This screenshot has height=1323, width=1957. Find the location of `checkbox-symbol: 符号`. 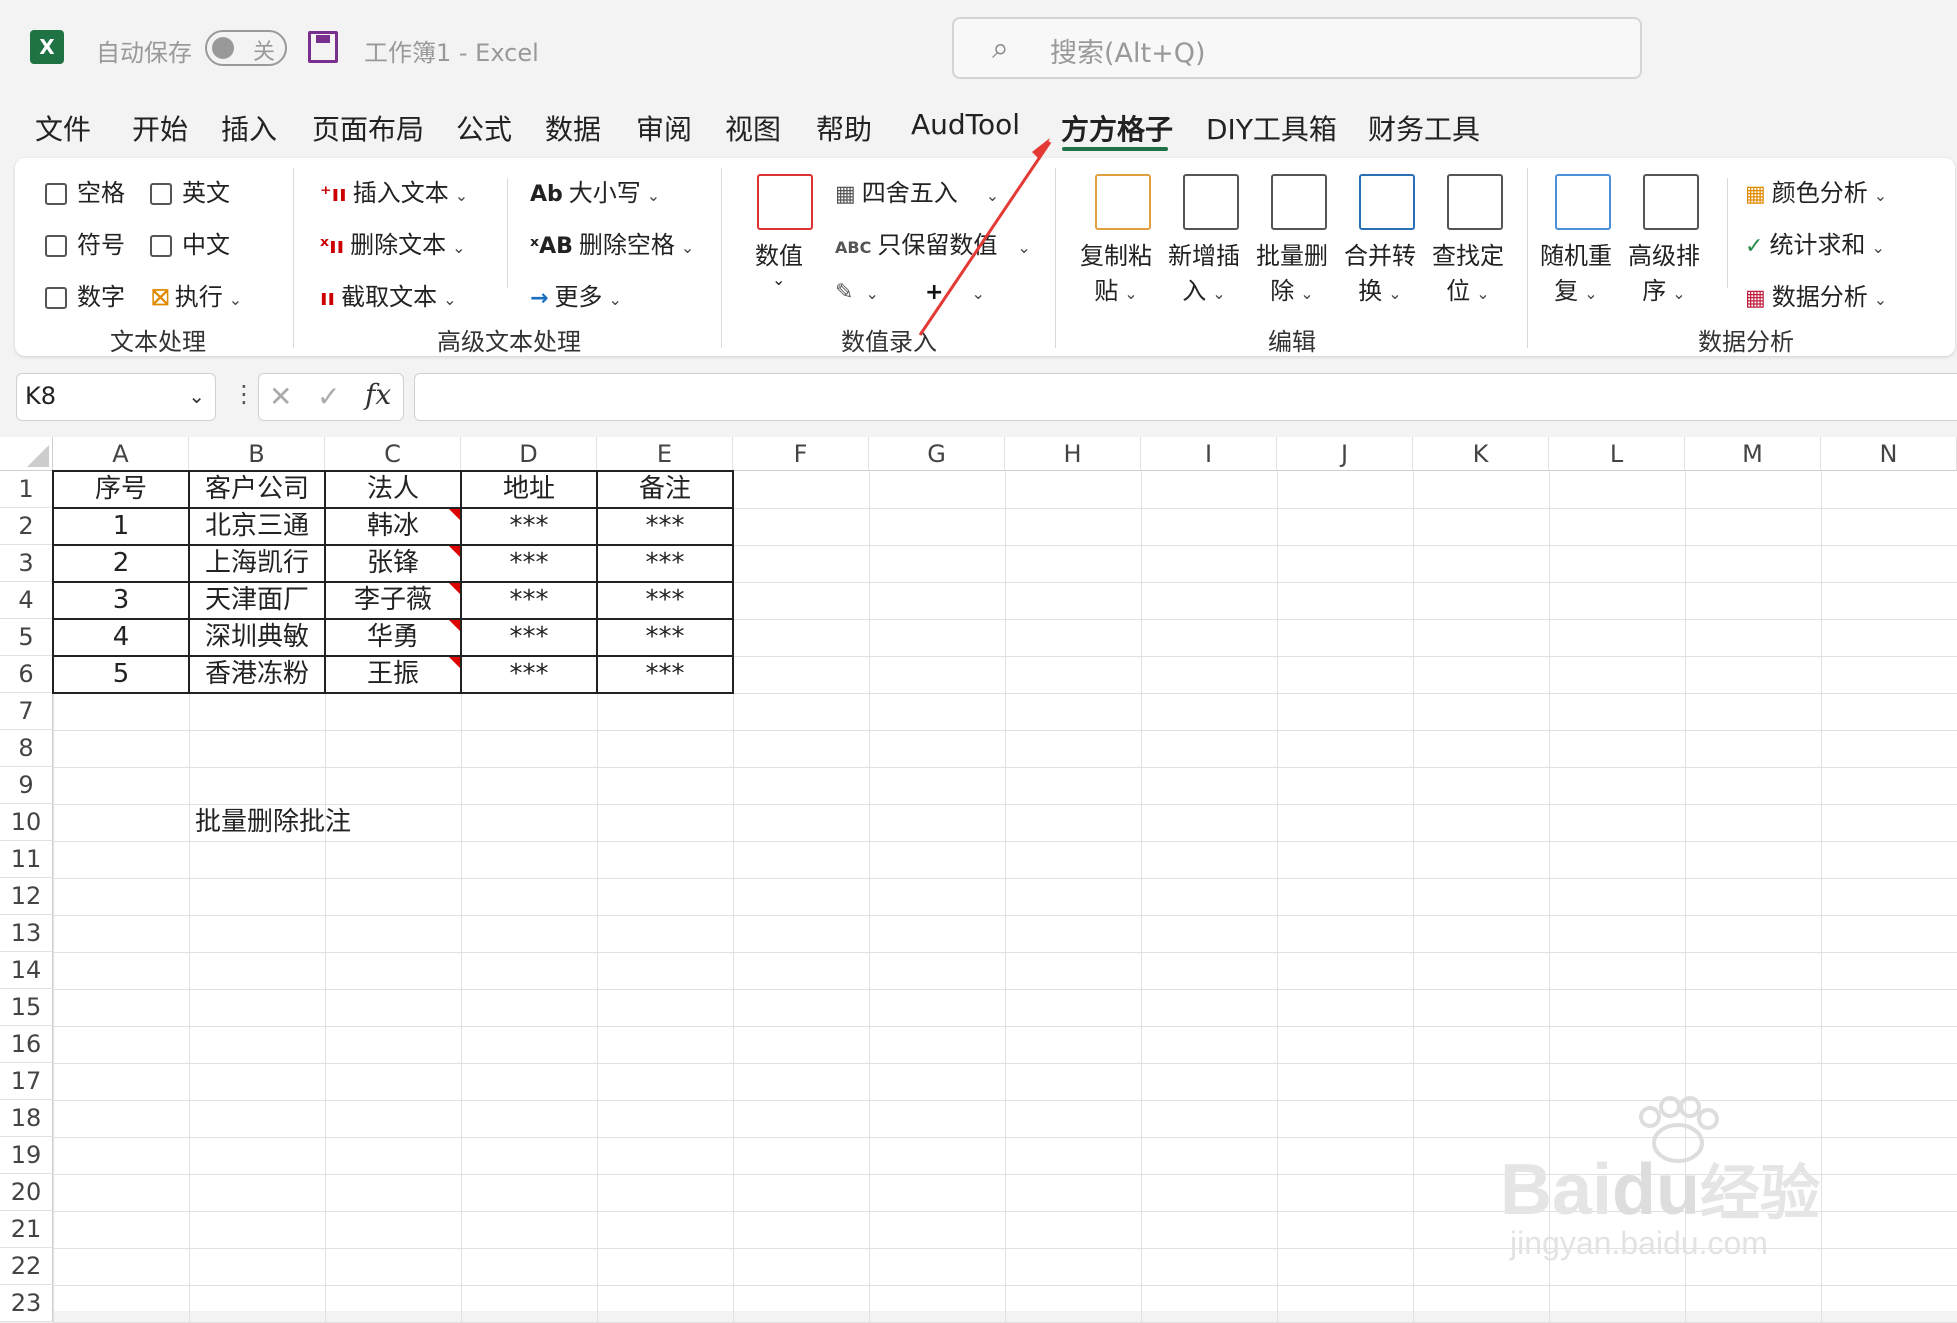

checkbox-symbol: 符号 is located at coordinates (85, 242).